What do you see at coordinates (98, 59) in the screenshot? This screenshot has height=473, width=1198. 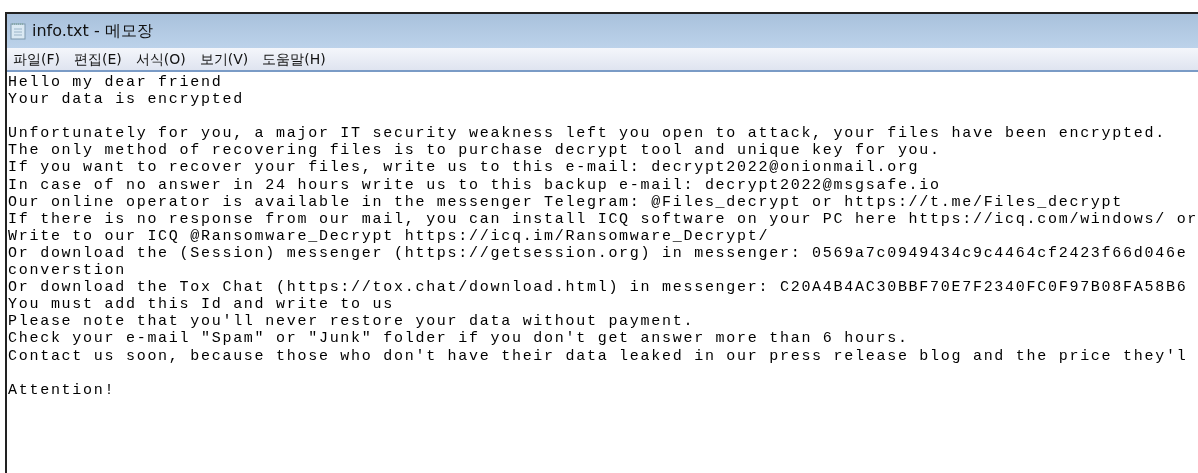 I see `menu-item: 편집(E)` at bounding box center [98, 59].